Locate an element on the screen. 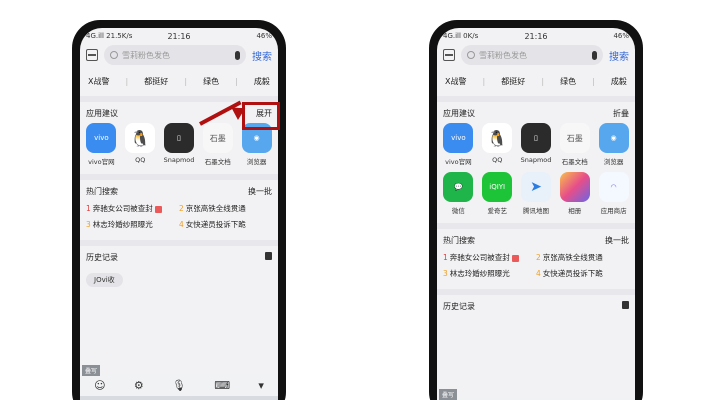 The height and width of the screenshot is (400, 714). vivo-icon: vivo is located at coordinates (458, 138).